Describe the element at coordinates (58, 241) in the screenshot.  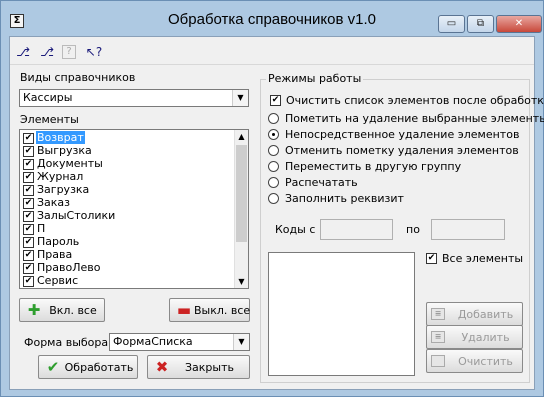
I see `item-label: Пароль` at that location.